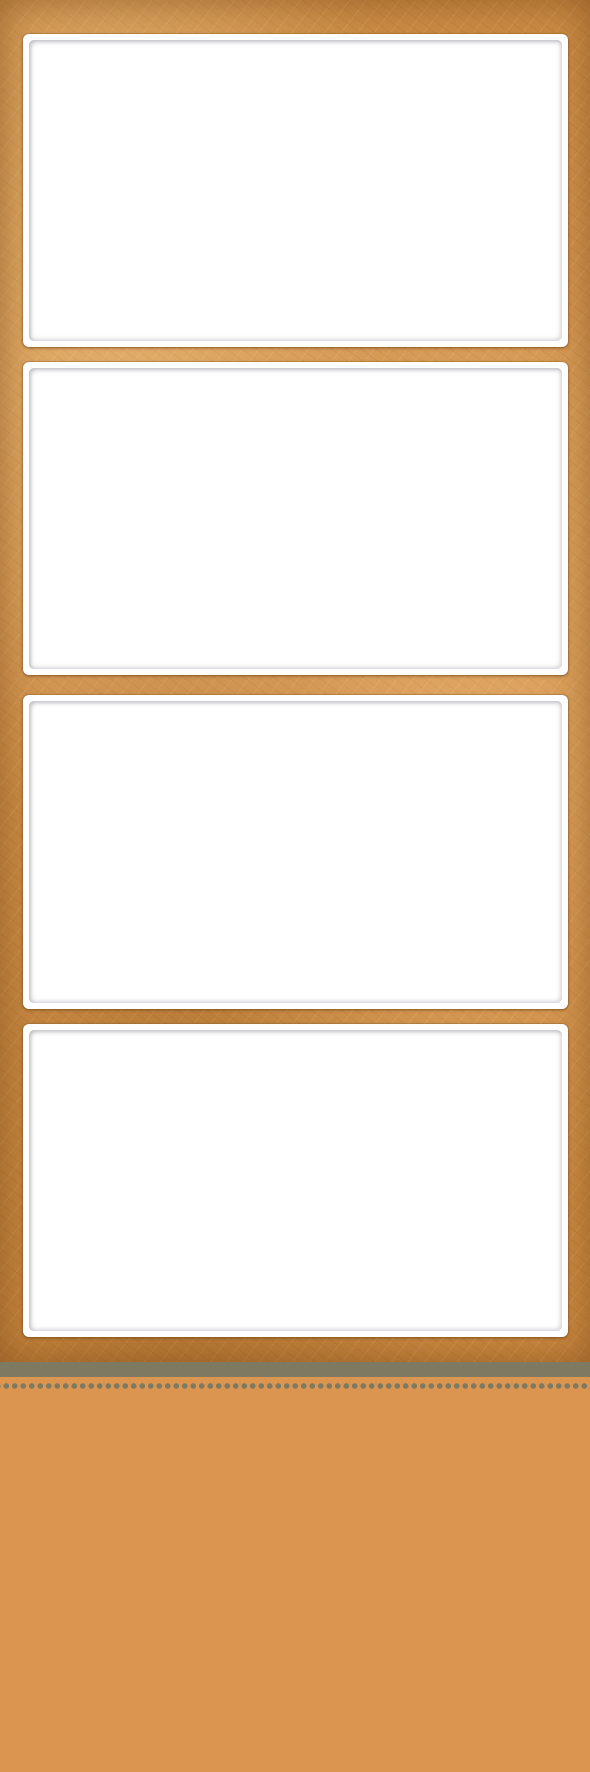  I want to click on dotted-border, so click(295, 1386).